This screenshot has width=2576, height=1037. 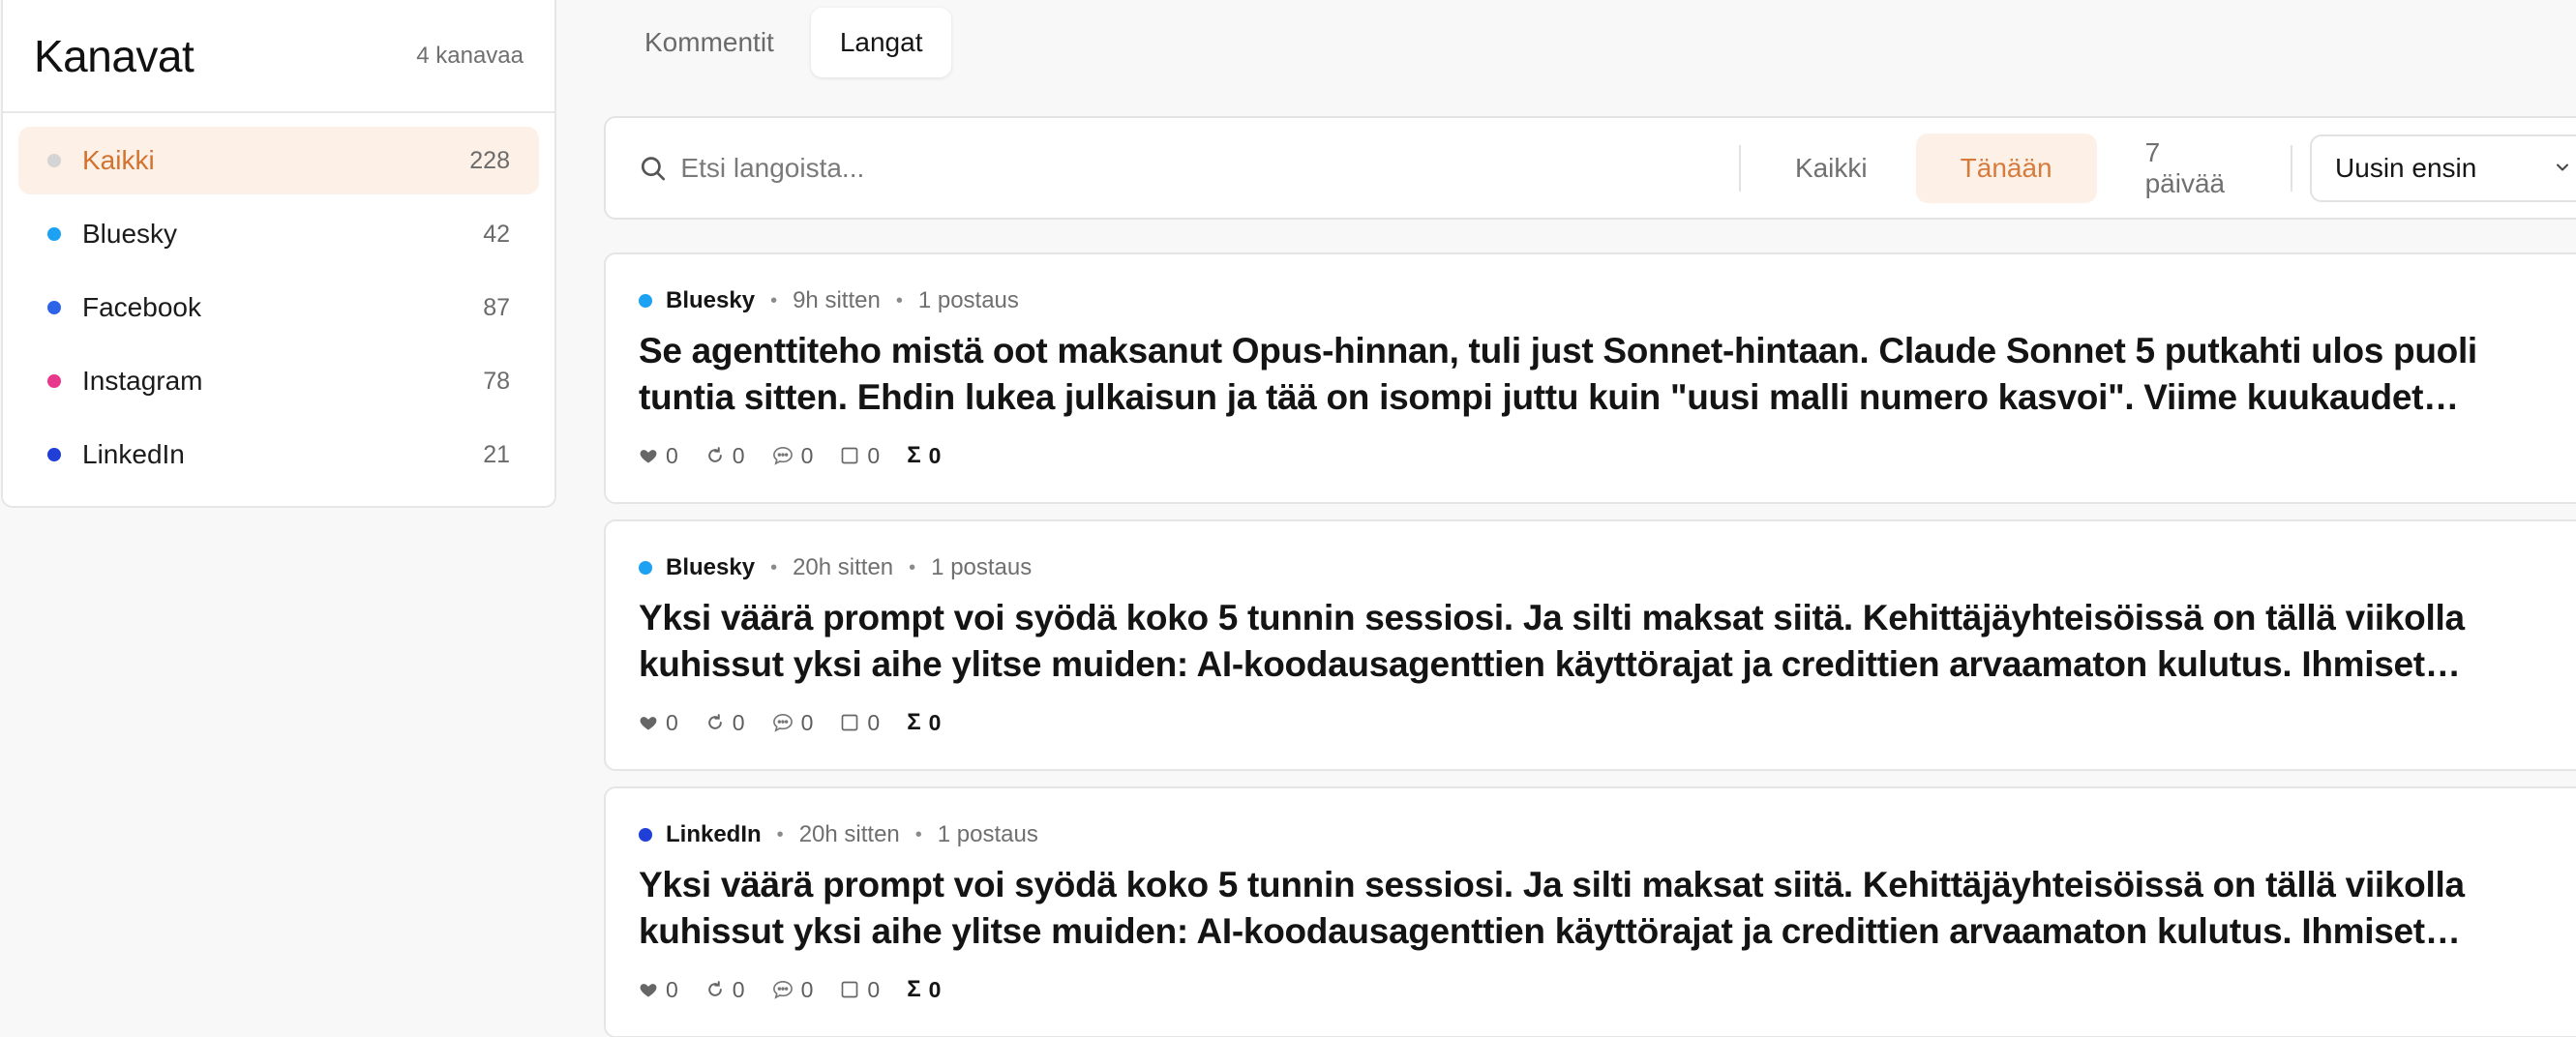 What do you see at coordinates (1201, 168) in the screenshot?
I see `search-input` at bounding box center [1201, 168].